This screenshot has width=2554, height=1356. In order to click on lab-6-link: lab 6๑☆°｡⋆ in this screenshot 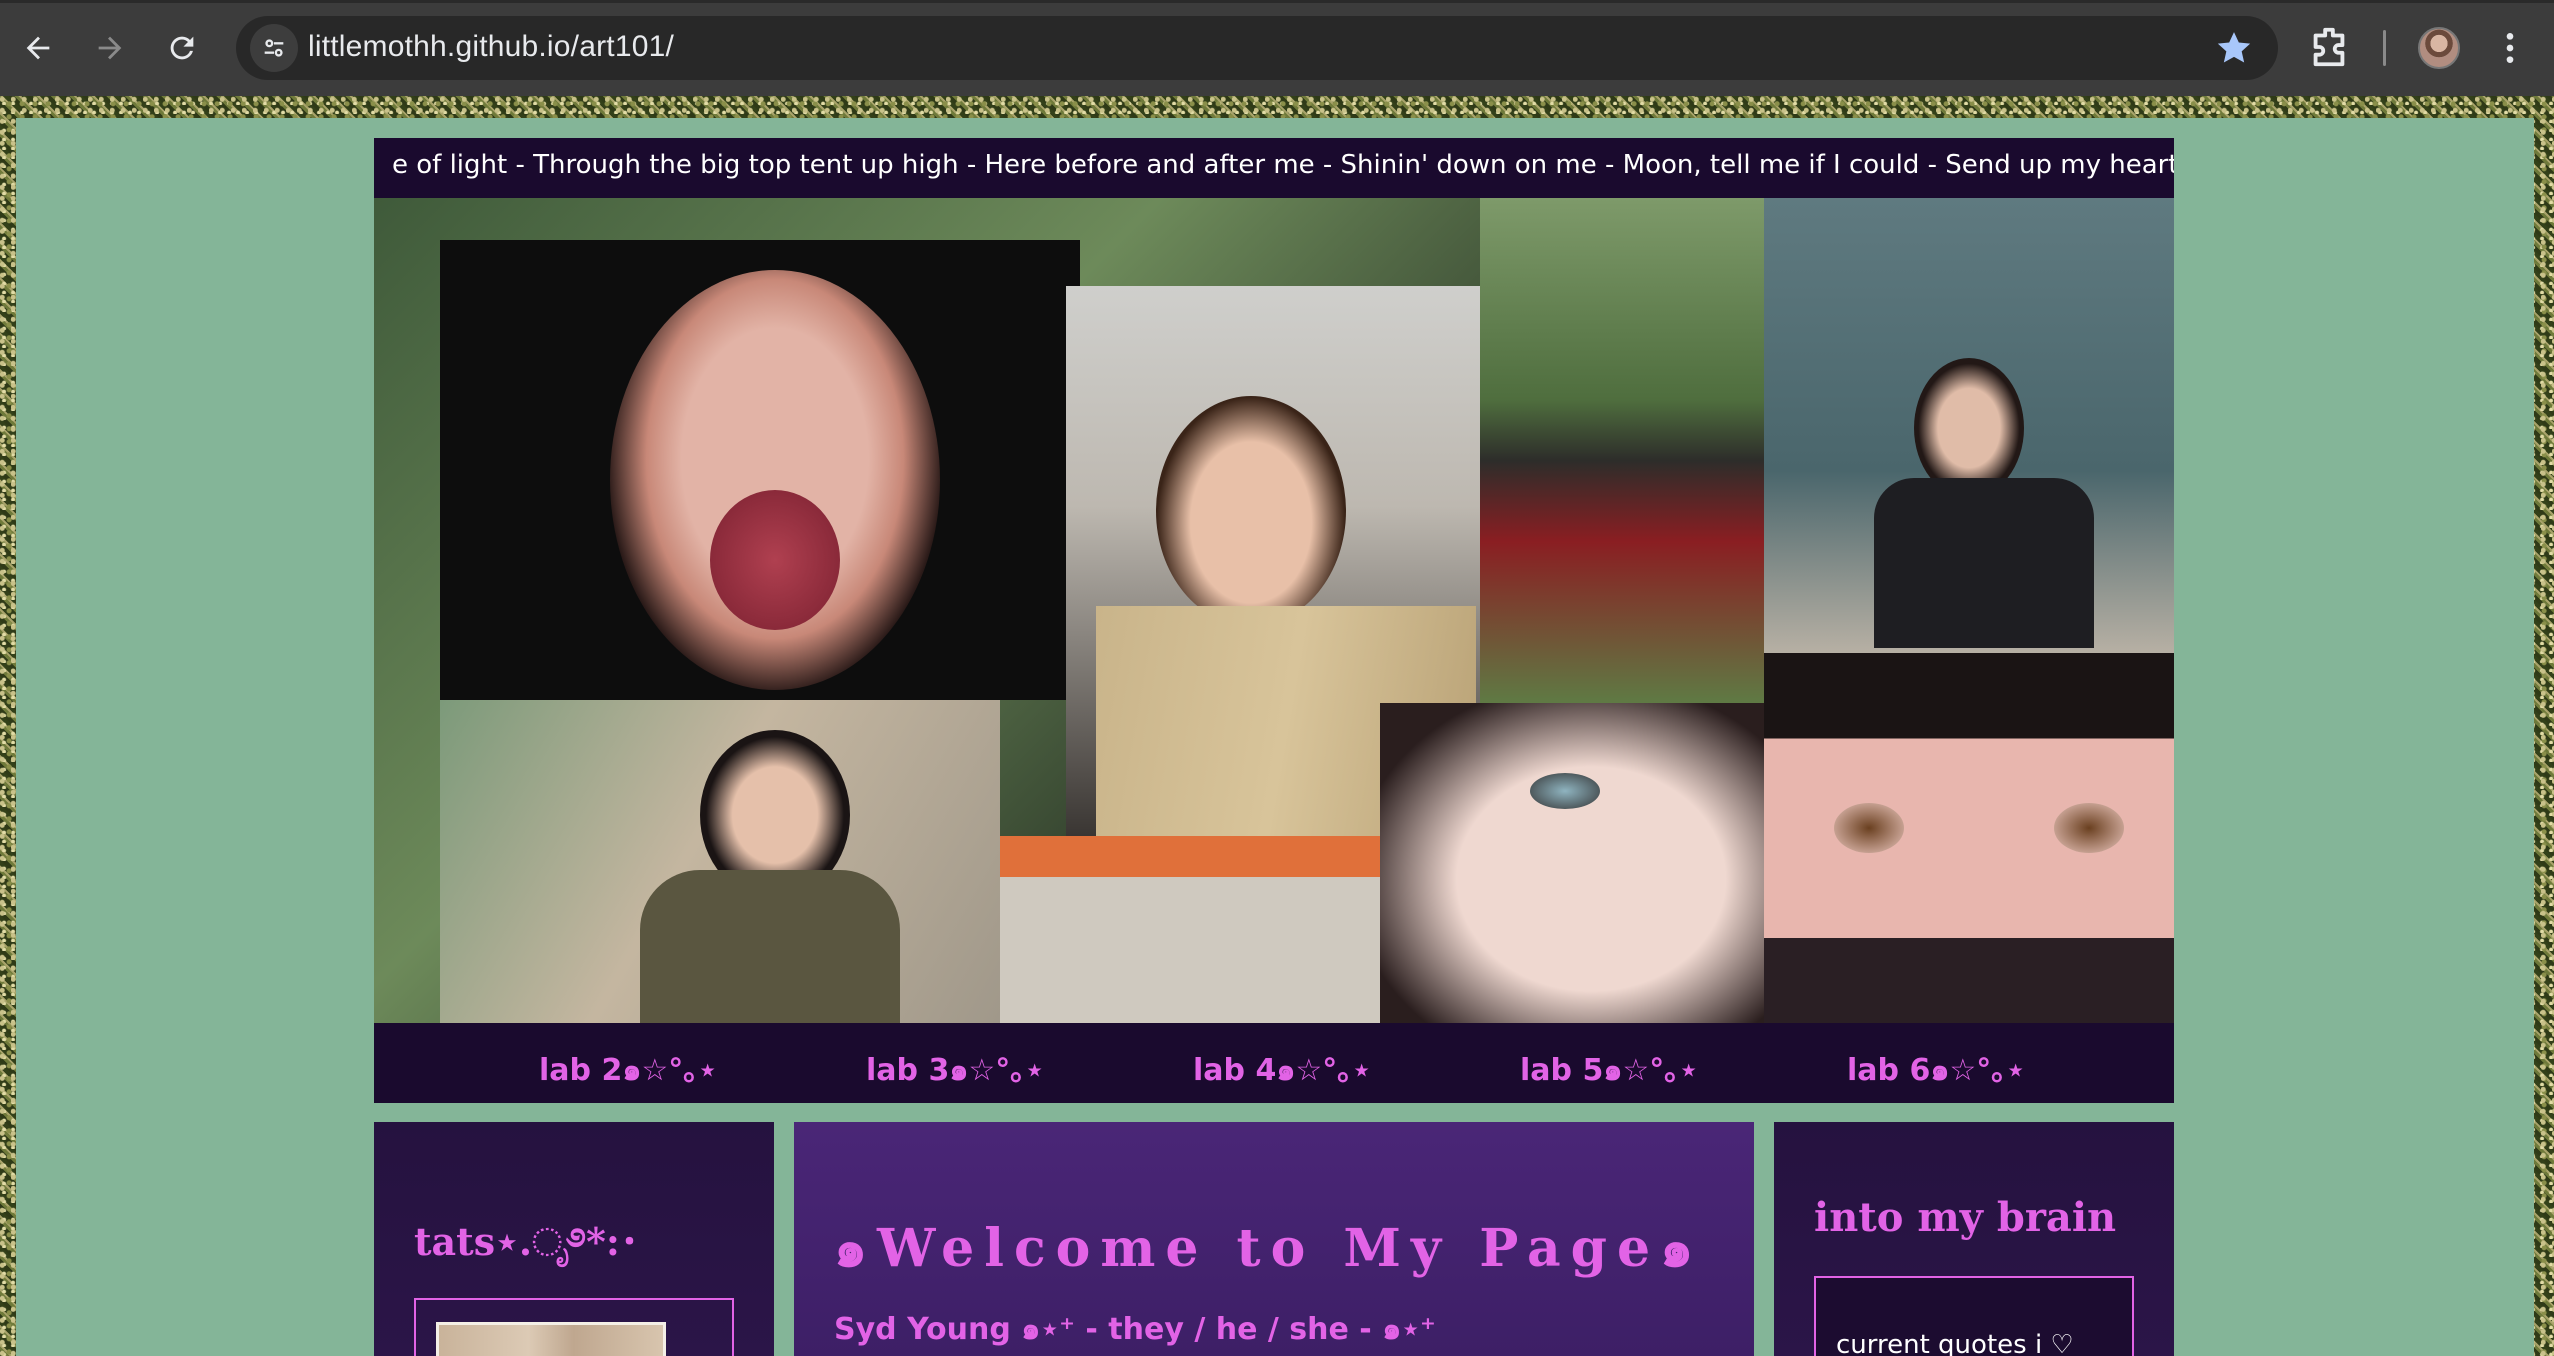, I will do `click(1936, 1069)`.